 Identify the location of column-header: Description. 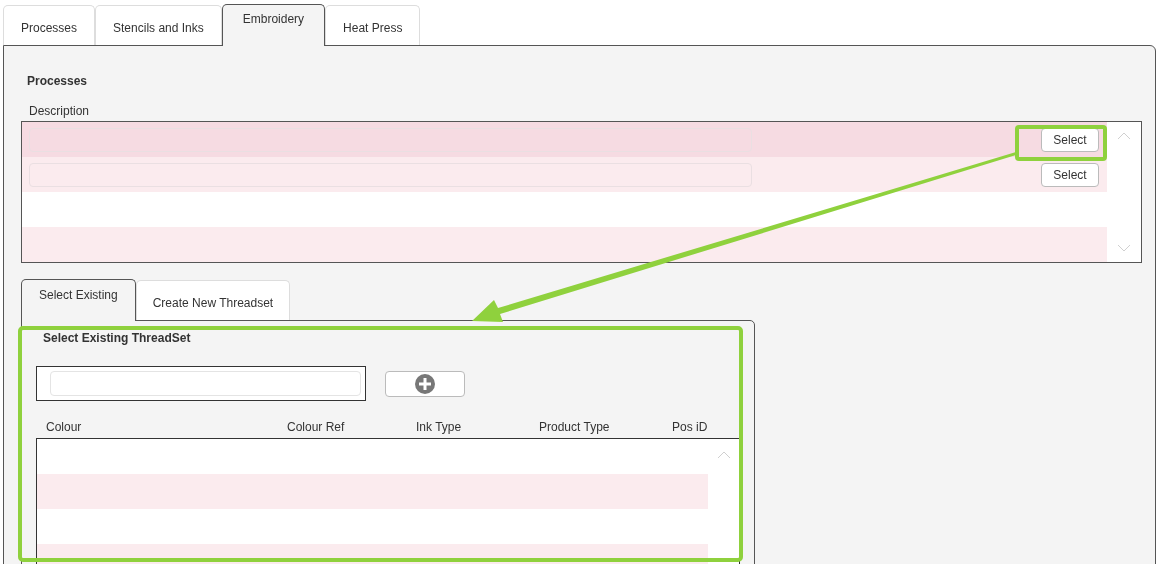
(60, 110).